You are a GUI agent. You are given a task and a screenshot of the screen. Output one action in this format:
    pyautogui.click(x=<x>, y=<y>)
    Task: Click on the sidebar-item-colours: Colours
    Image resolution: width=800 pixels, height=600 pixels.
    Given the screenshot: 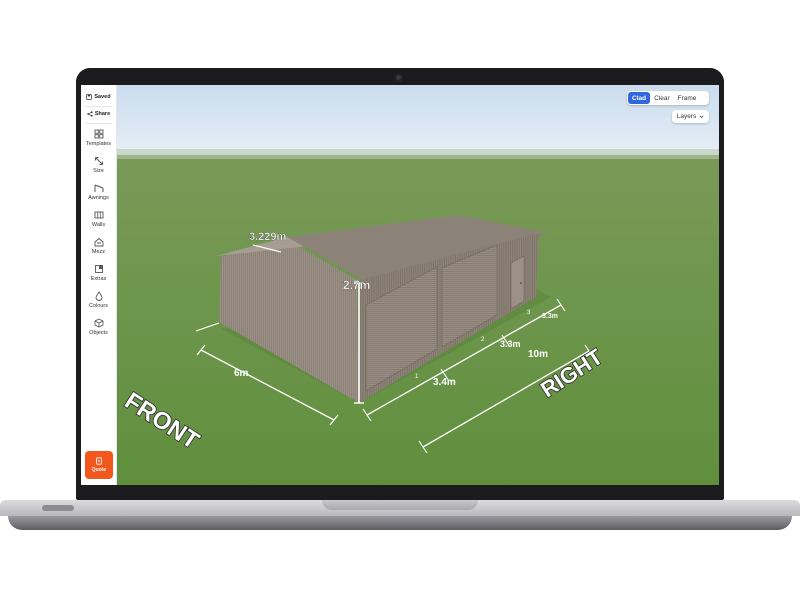 What is the action you would take?
    pyautogui.click(x=98, y=300)
    